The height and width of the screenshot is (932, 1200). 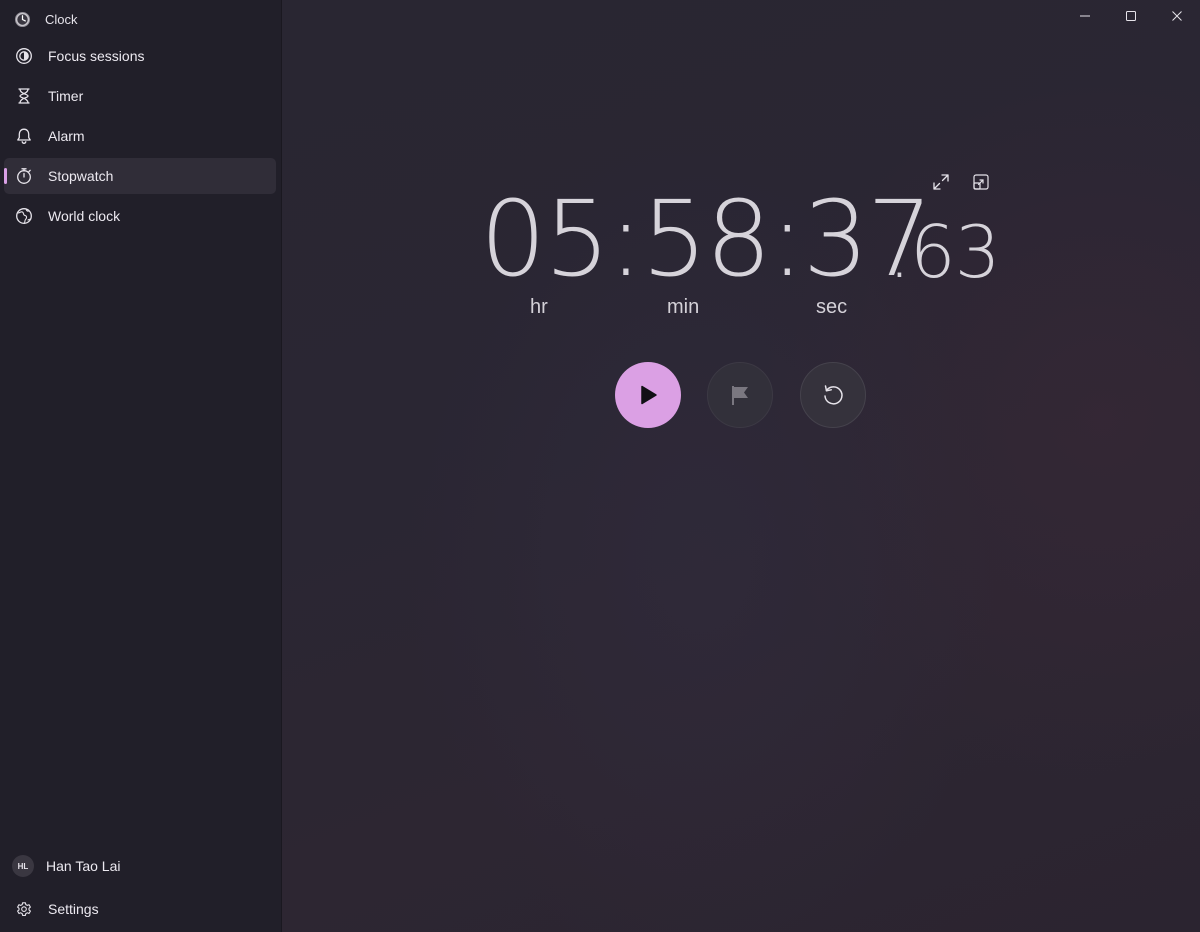 What do you see at coordinates (832, 307) in the screenshot?
I see `seconds-label: sec` at bounding box center [832, 307].